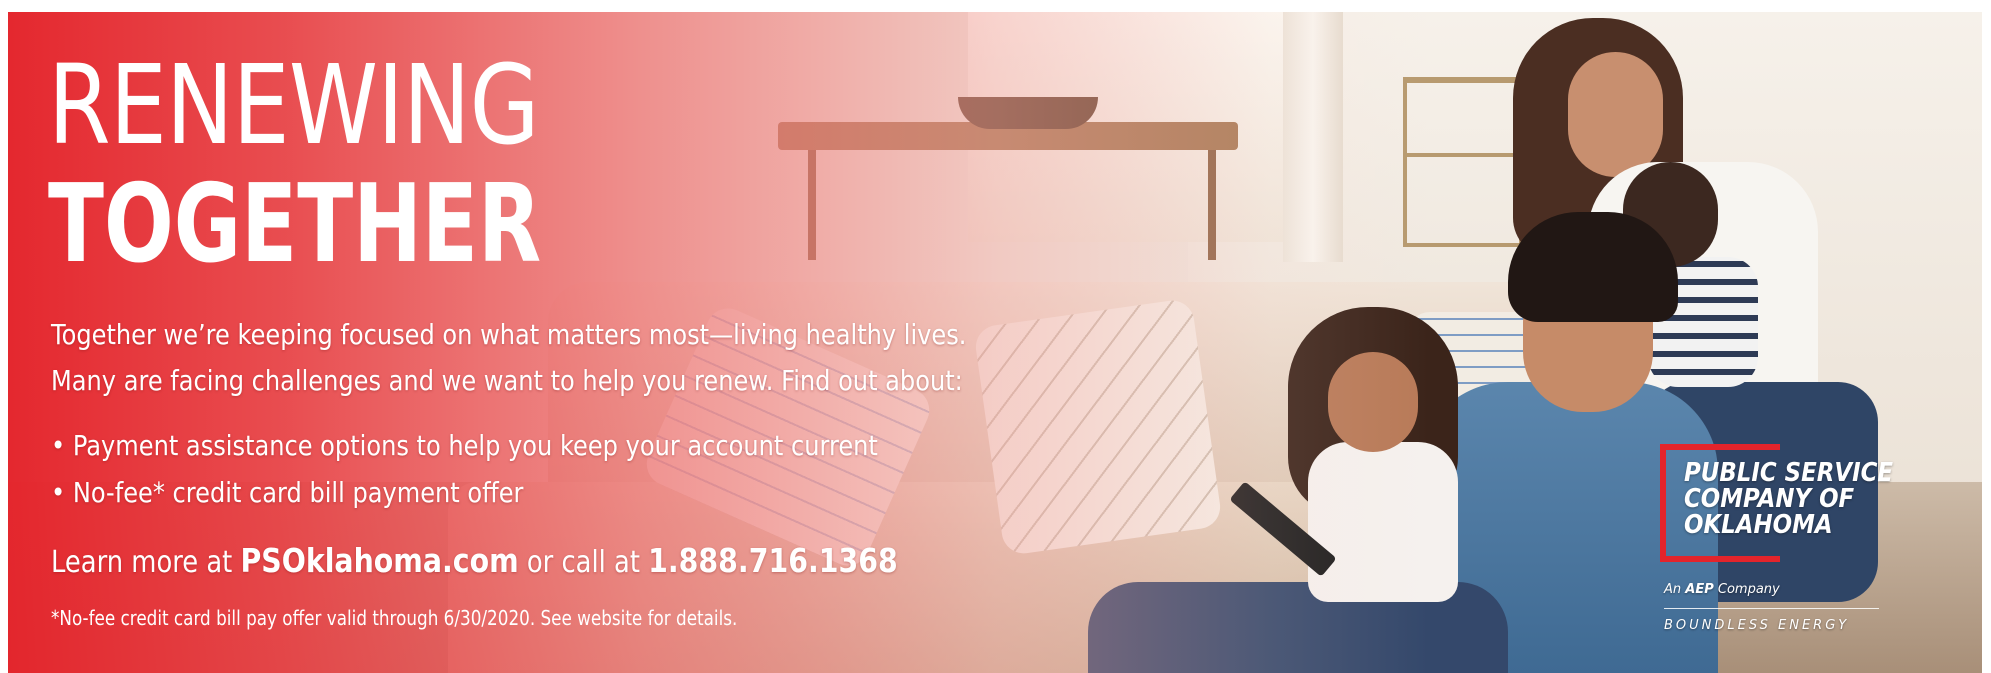  What do you see at coordinates (1758, 525) in the screenshot?
I see `logo-line-3: OKLAHOMA` at bounding box center [1758, 525].